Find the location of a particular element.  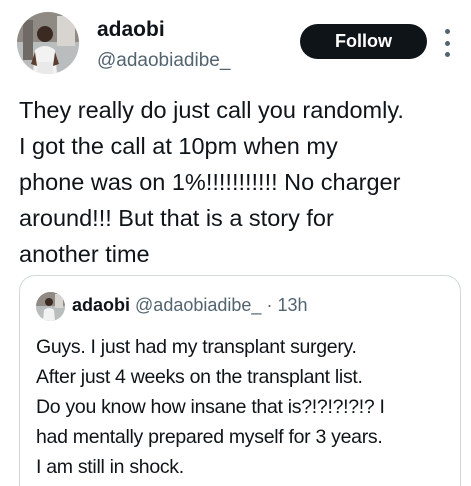

author-avatar is located at coordinates (48, 43).